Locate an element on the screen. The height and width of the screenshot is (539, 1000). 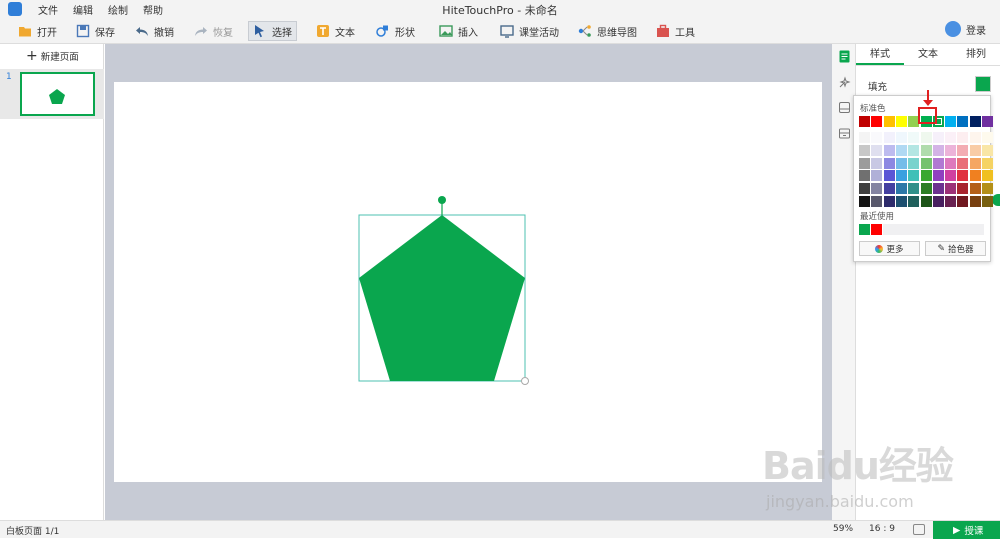
eyedropper-button: ✎ 拾色器 is located at coordinates (955, 248).